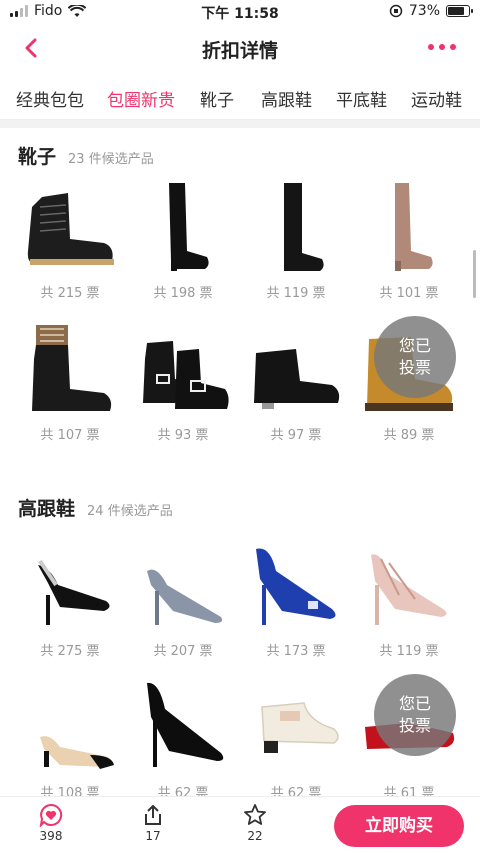 This screenshot has width=480, height=853. Describe the element at coordinates (141, 98) in the screenshot. I see `tab-new-bags: 包圈新贵` at that location.